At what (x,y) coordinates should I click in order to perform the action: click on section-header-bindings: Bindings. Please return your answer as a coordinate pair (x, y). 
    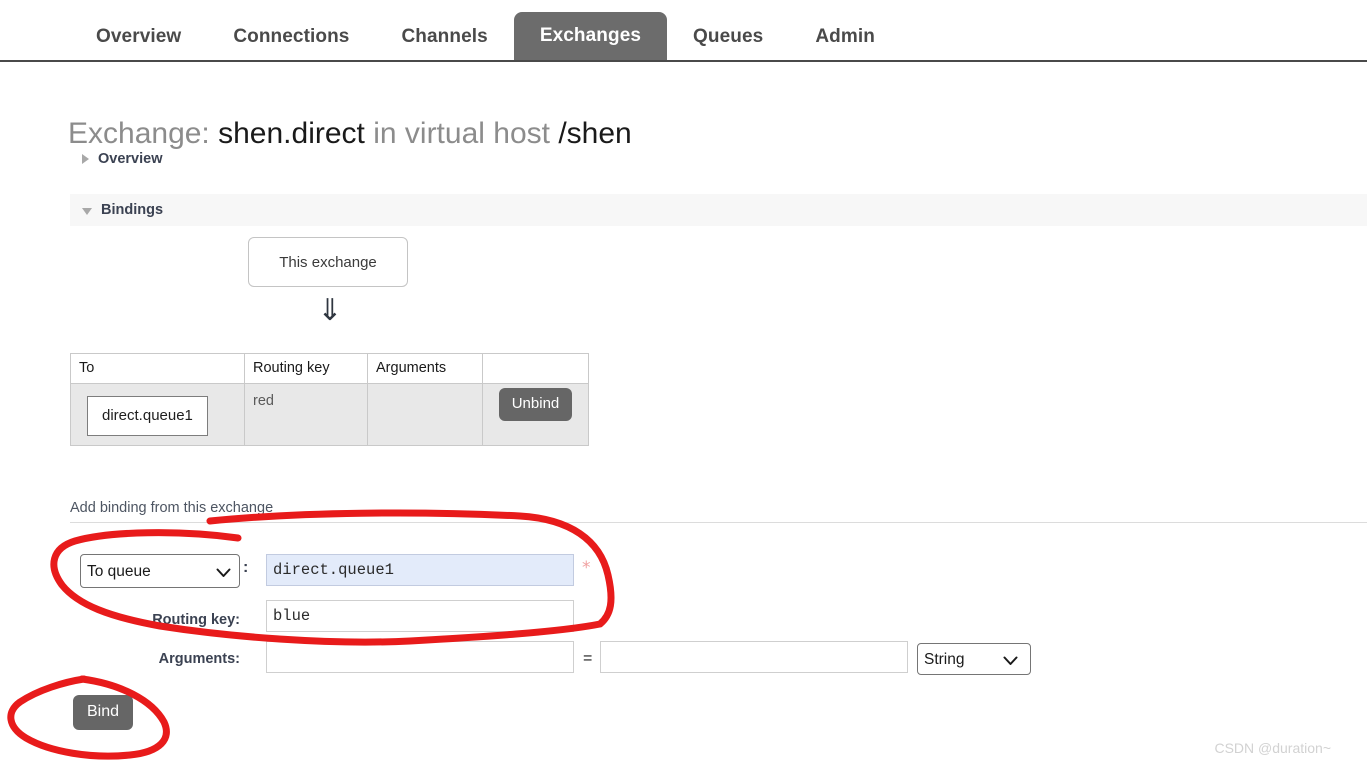
    Looking at the image, I should click on (718, 210).